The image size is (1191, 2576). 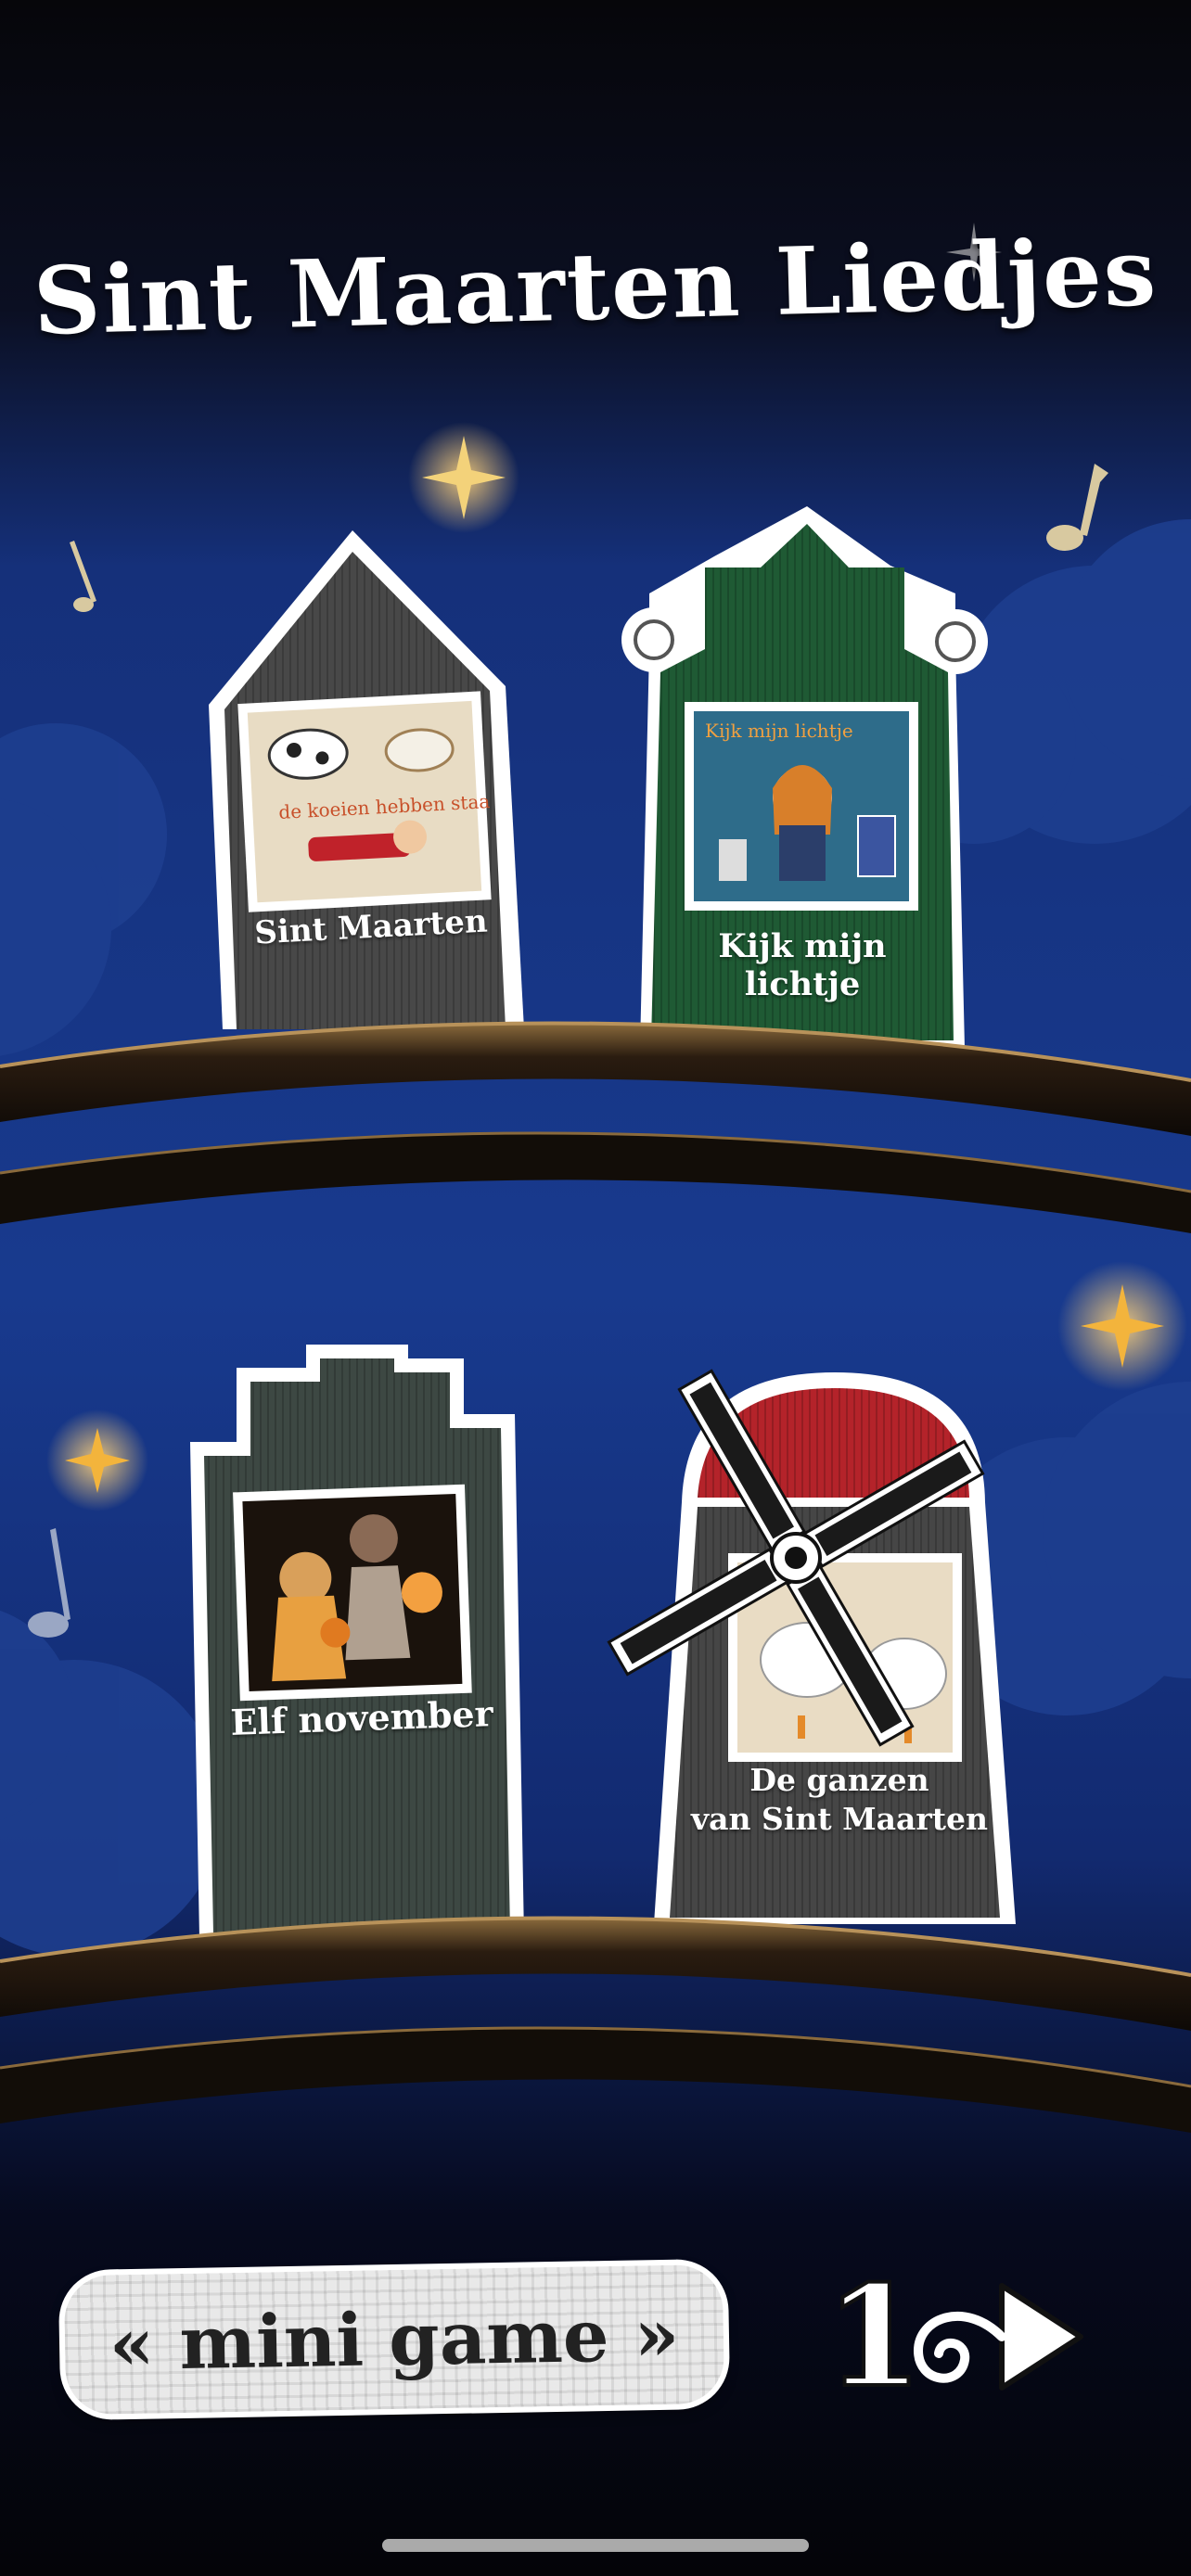 What do you see at coordinates (352, 1593) in the screenshot?
I see `song-thumbnail` at bounding box center [352, 1593].